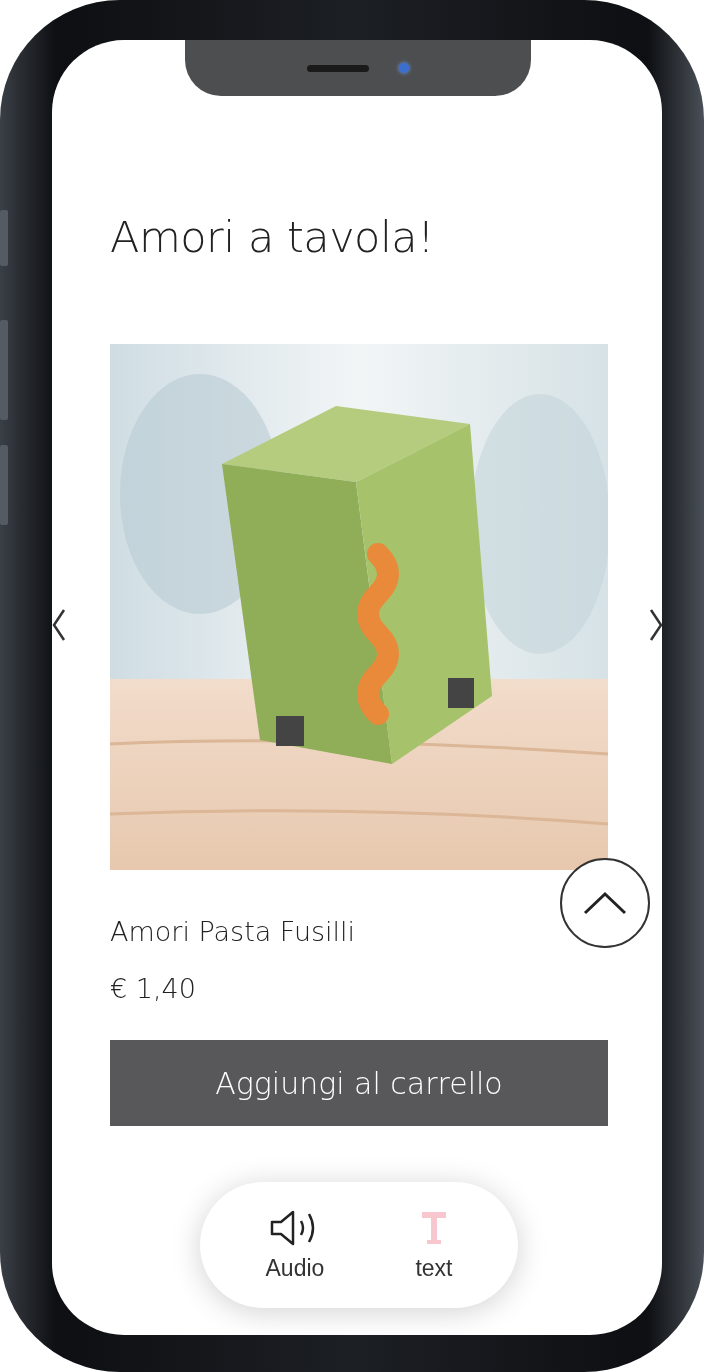 This screenshot has height=1372, width=704. What do you see at coordinates (359, 1083) in the screenshot?
I see `add-to-cart-button: Aggiungi al carrello` at bounding box center [359, 1083].